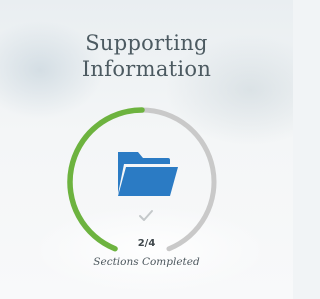 This screenshot has width=320, height=299. I want to click on folder-front, so click(148, 181).